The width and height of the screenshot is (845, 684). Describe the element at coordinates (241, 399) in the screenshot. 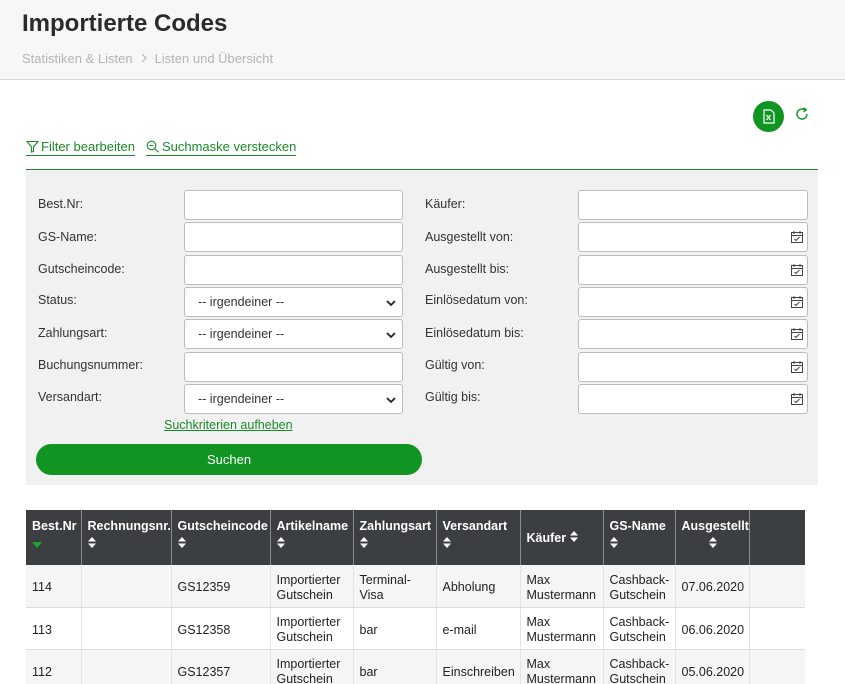

I see `versandart-select-value: -- irgendeiner --` at that location.